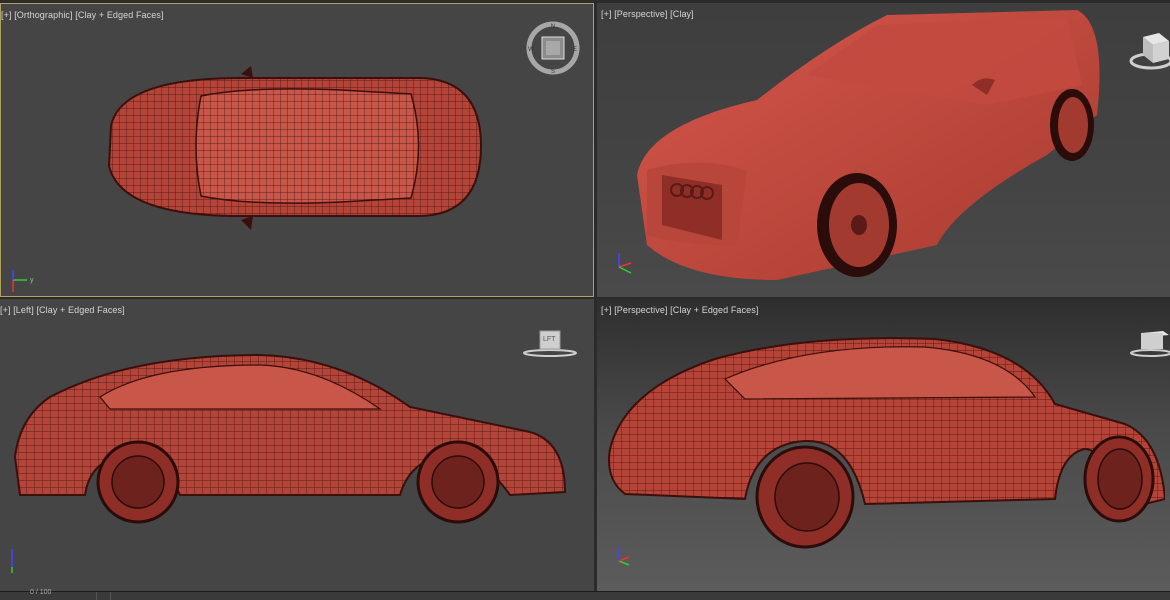 The height and width of the screenshot is (600, 1170). Describe the element at coordinates (549, 339) in the screenshot. I see `view-cube-face-label: LFT` at that location.